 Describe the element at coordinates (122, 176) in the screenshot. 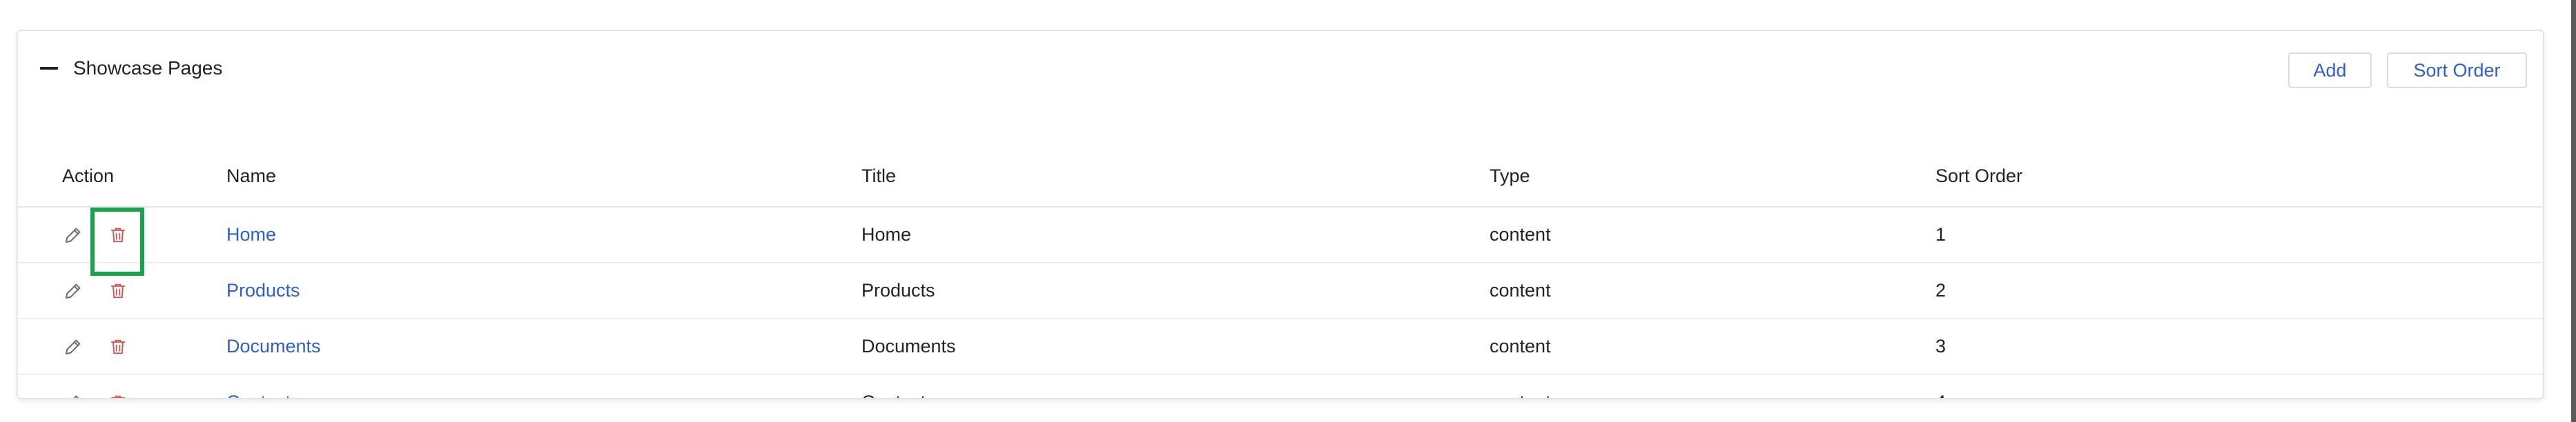

I see `column-header-action: Action` at that location.